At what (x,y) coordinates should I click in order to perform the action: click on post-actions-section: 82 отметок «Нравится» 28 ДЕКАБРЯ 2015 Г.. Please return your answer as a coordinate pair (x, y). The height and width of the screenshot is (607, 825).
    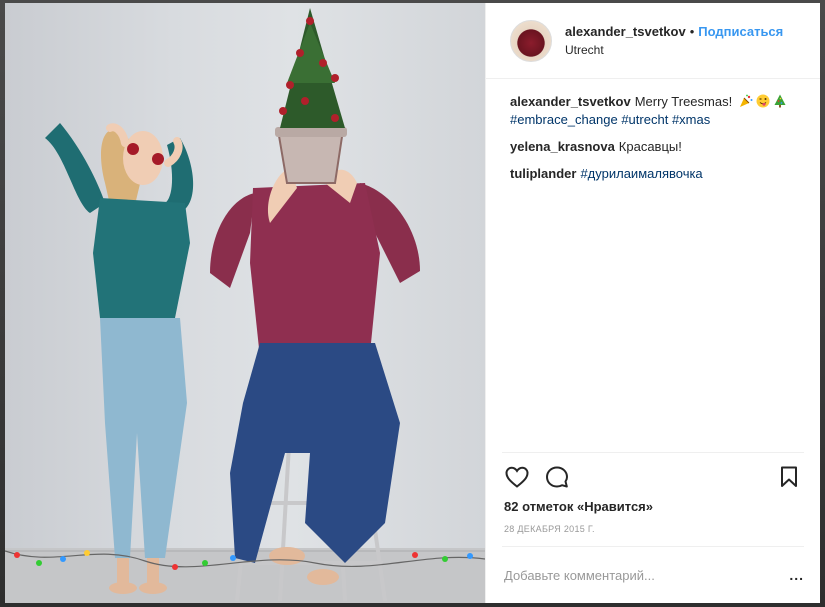
    Looking at the image, I should click on (653, 499).